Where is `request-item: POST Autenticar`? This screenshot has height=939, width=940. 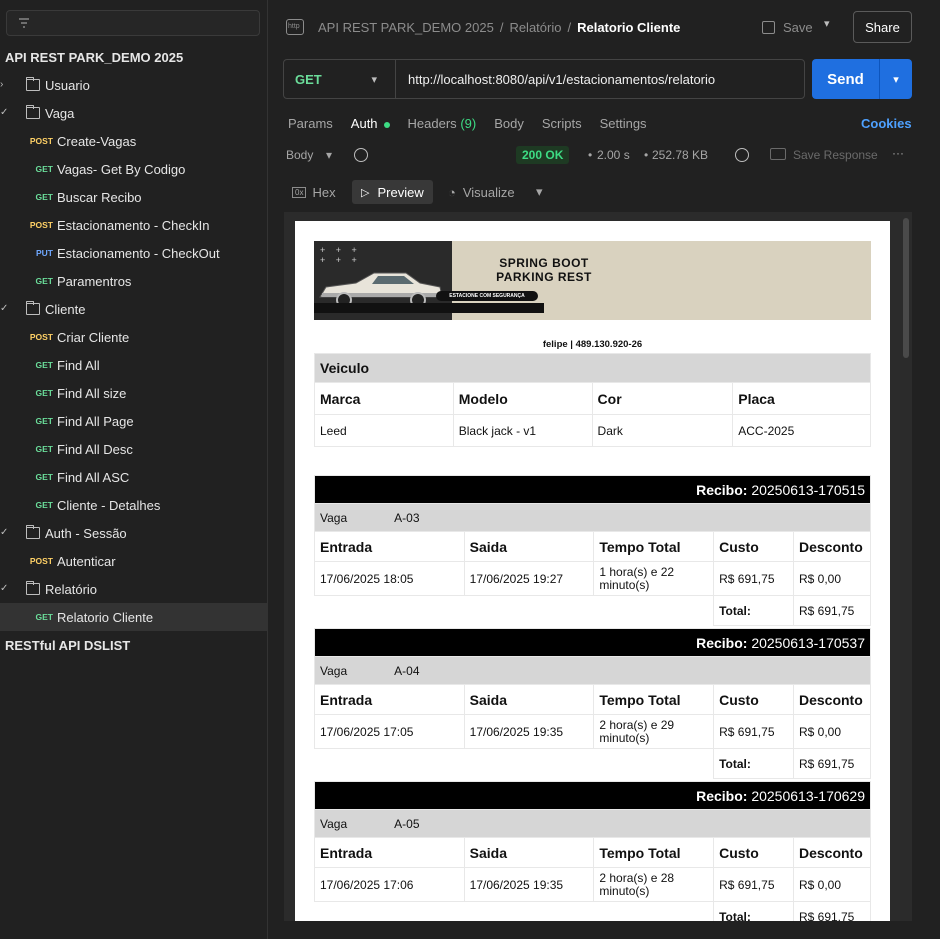
request-item: POST Autenticar is located at coordinates (133, 561).